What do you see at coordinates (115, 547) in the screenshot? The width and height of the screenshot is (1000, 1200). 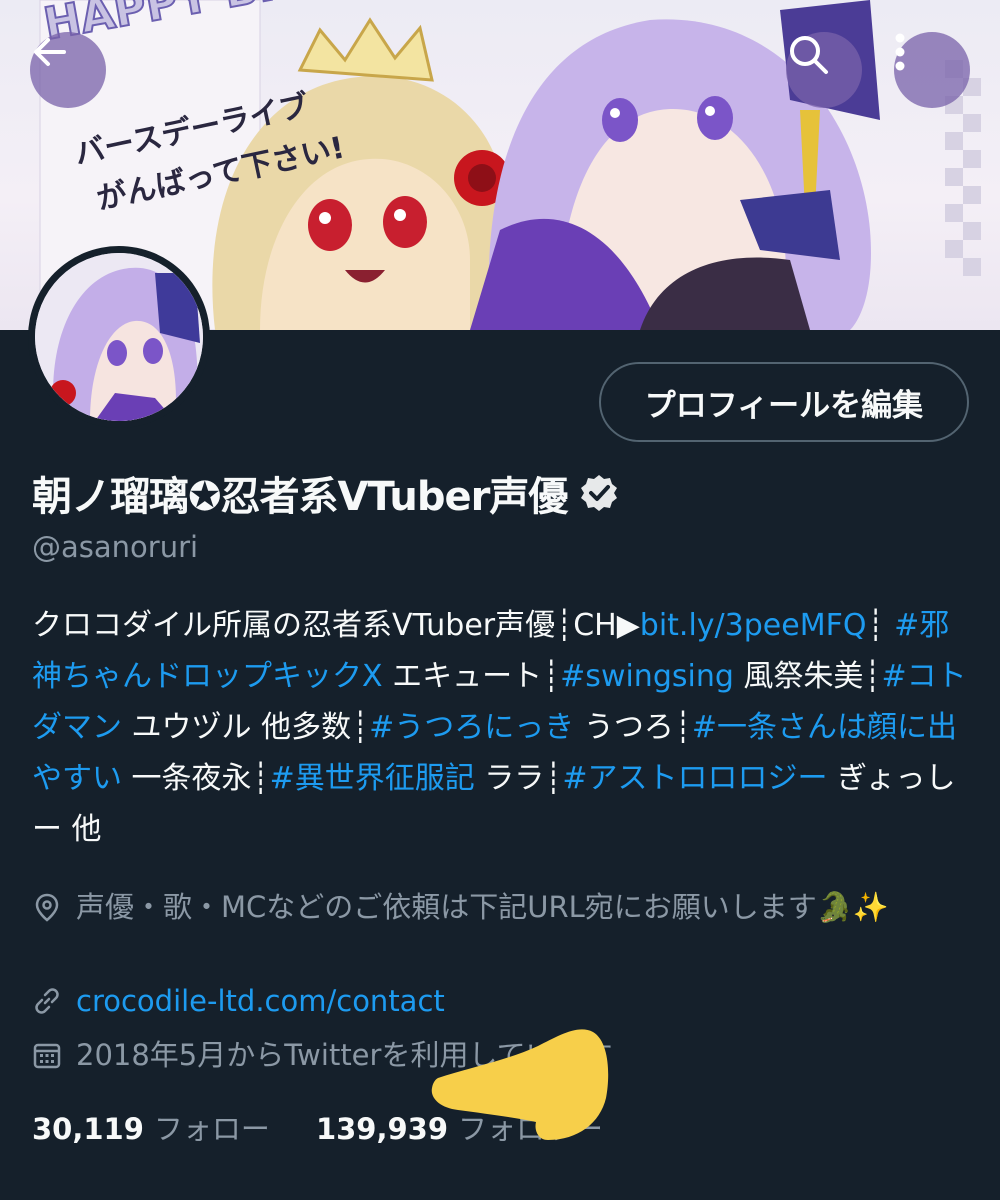 I see `handle: @asanoruri` at bounding box center [115, 547].